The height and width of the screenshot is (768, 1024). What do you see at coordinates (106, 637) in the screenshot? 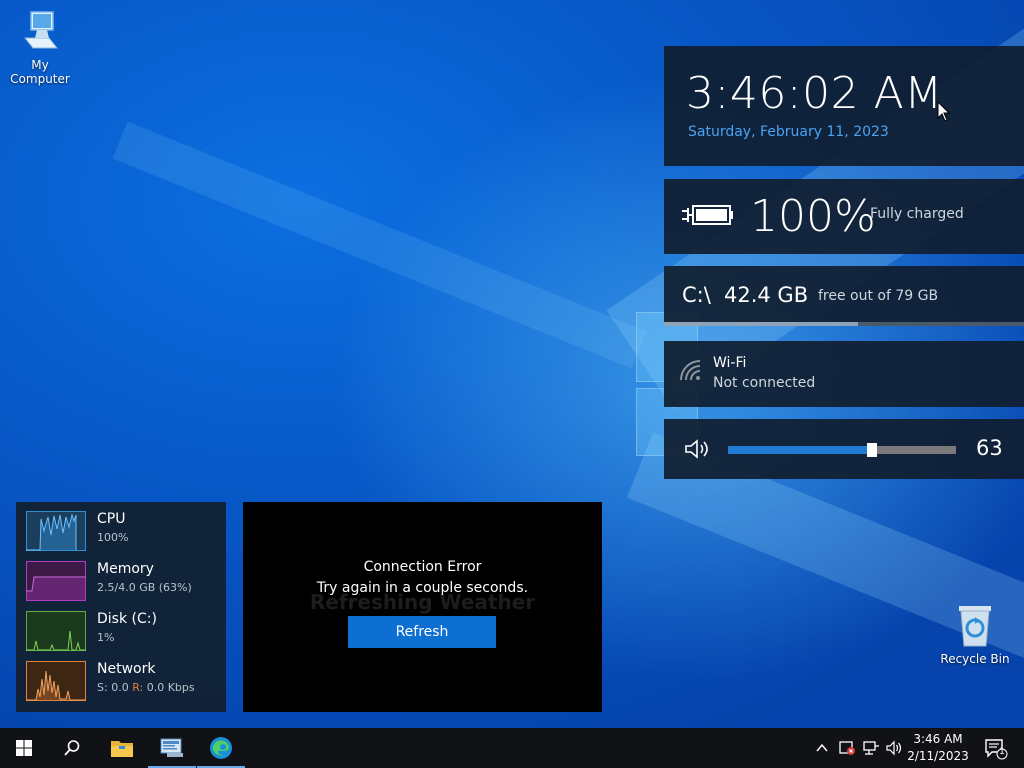
I see `monitor-value: 1%` at bounding box center [106, 637].